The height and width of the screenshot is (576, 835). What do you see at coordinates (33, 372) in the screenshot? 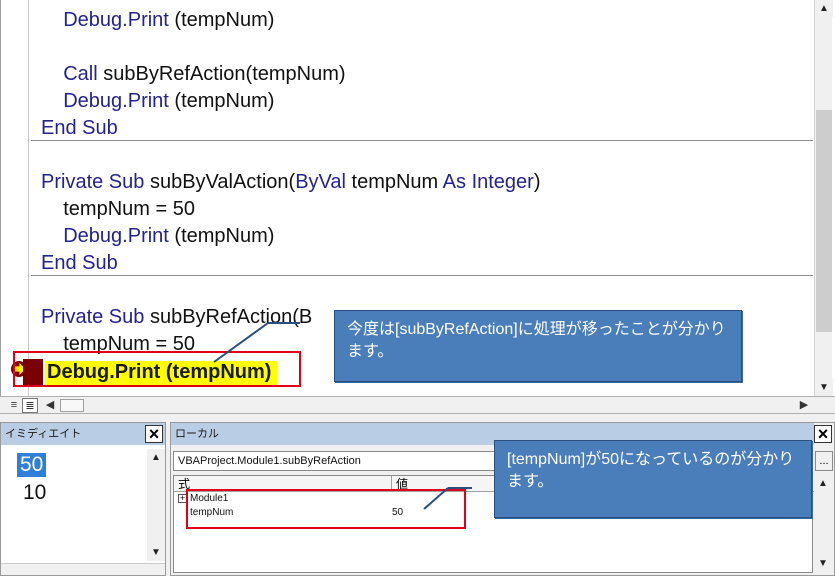
I see `breakpoint-marker` at bounding box center [33, 372].